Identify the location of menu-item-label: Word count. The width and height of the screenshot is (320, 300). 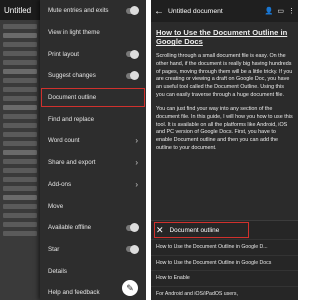
(64, 141).